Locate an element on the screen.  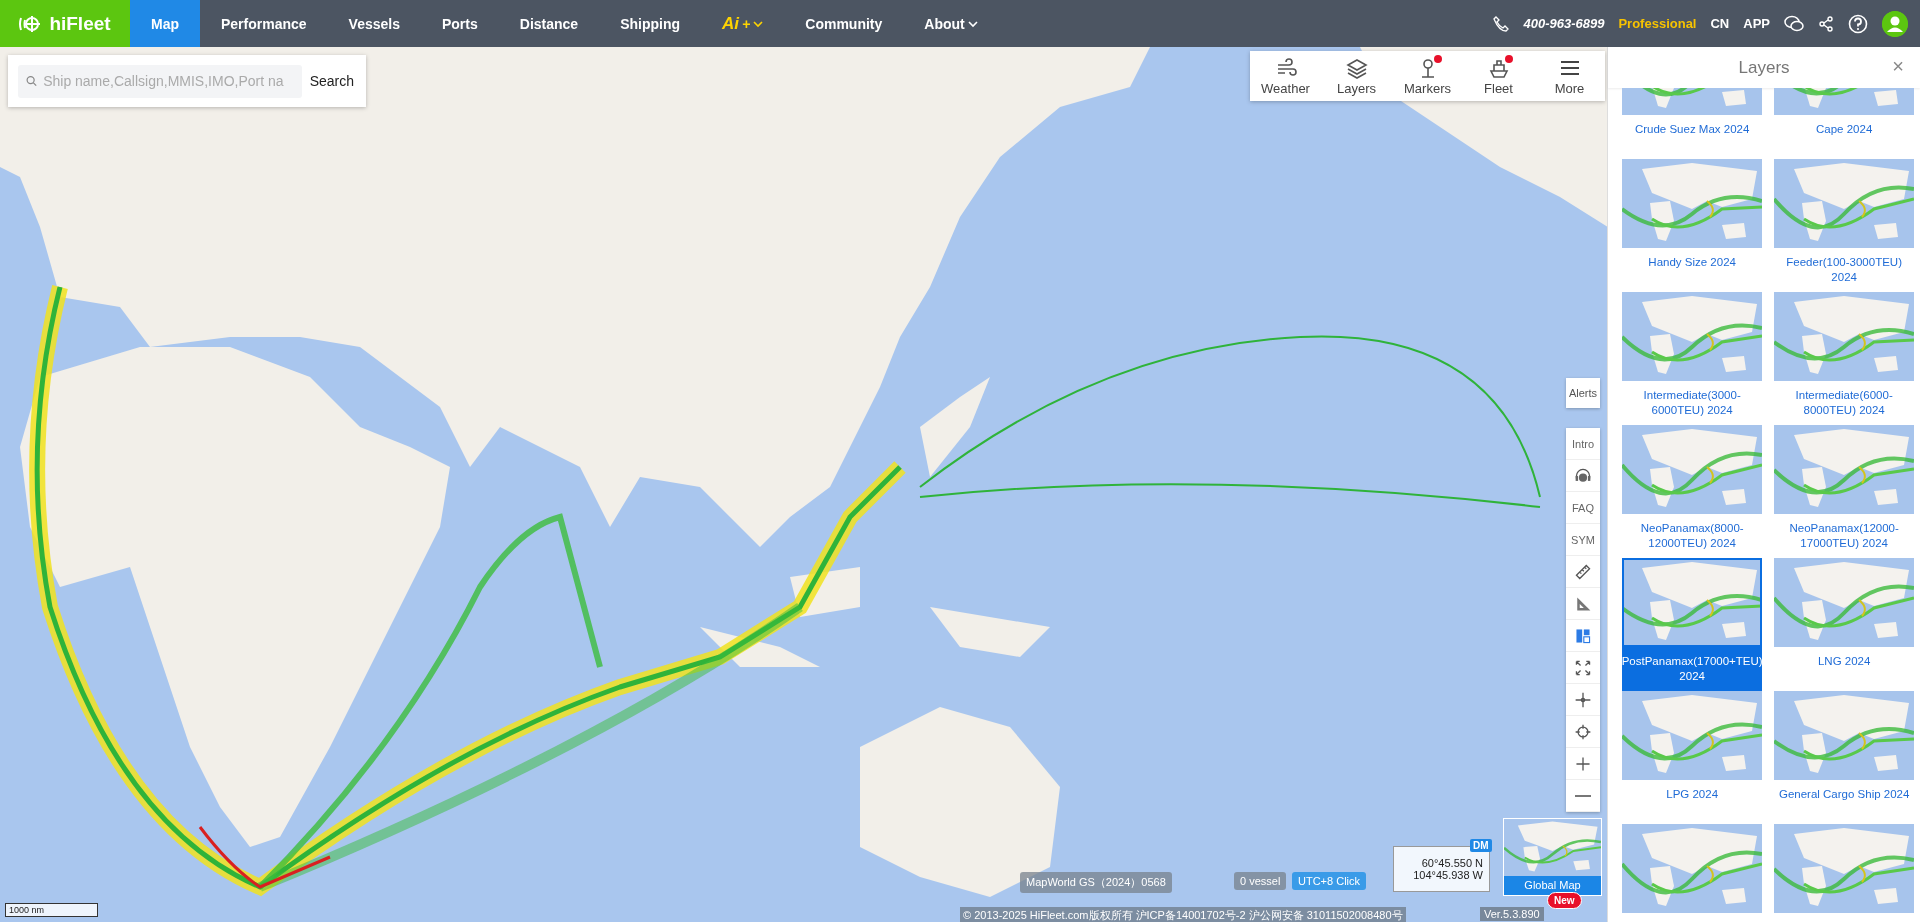
layer-label: NeoPanamax(8000-12000TEU) 2024 is located at coordinates (1692, 536).